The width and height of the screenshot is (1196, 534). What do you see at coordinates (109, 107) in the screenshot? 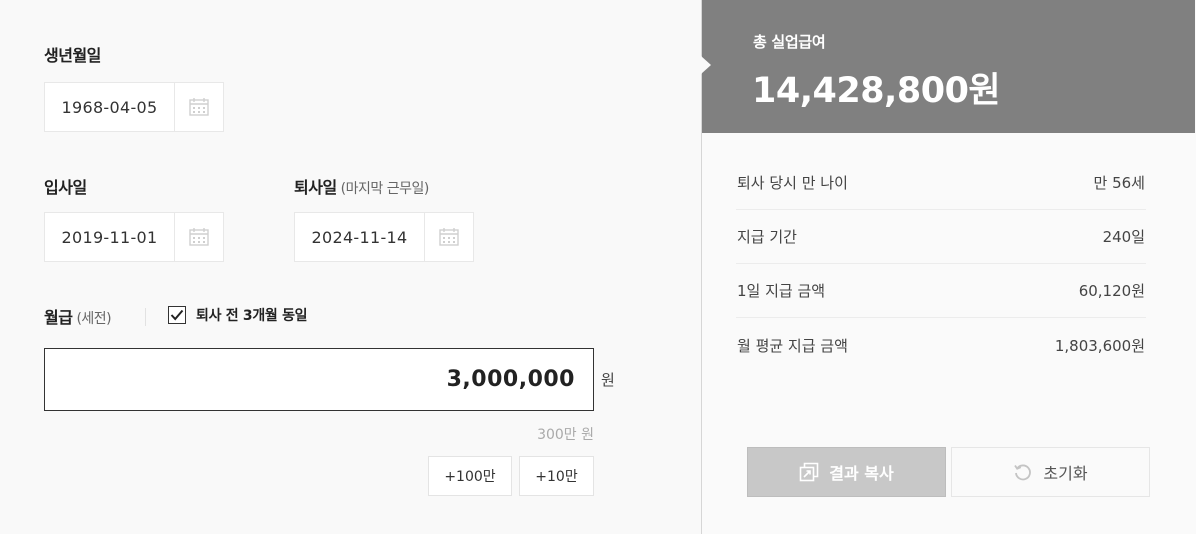
I see `birth-date-value: 1968-04-05` at bounding box center [109, 107].